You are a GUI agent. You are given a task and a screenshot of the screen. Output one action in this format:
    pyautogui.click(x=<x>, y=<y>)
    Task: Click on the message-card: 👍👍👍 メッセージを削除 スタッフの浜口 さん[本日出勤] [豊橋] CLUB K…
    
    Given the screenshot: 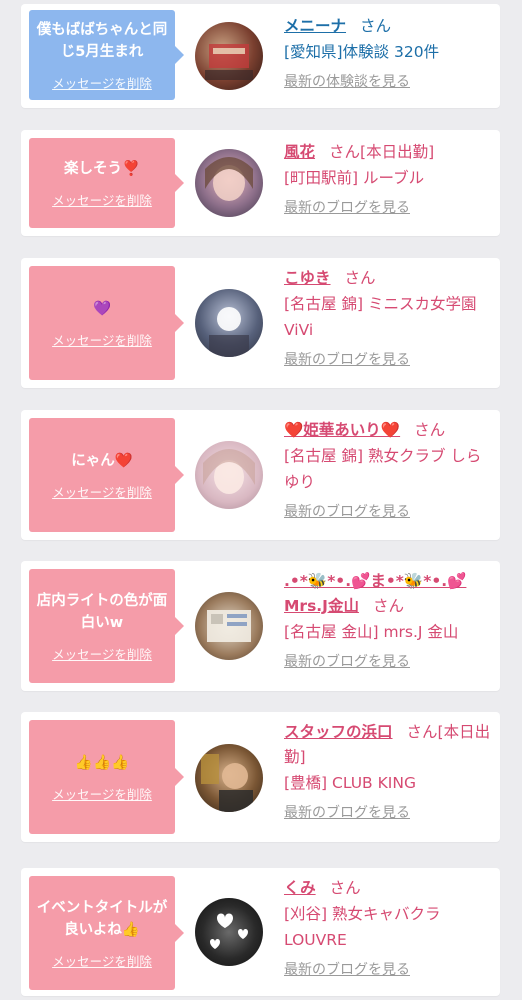 What is the action you would take?
    pyautogui.click(x=260, y=777)
    